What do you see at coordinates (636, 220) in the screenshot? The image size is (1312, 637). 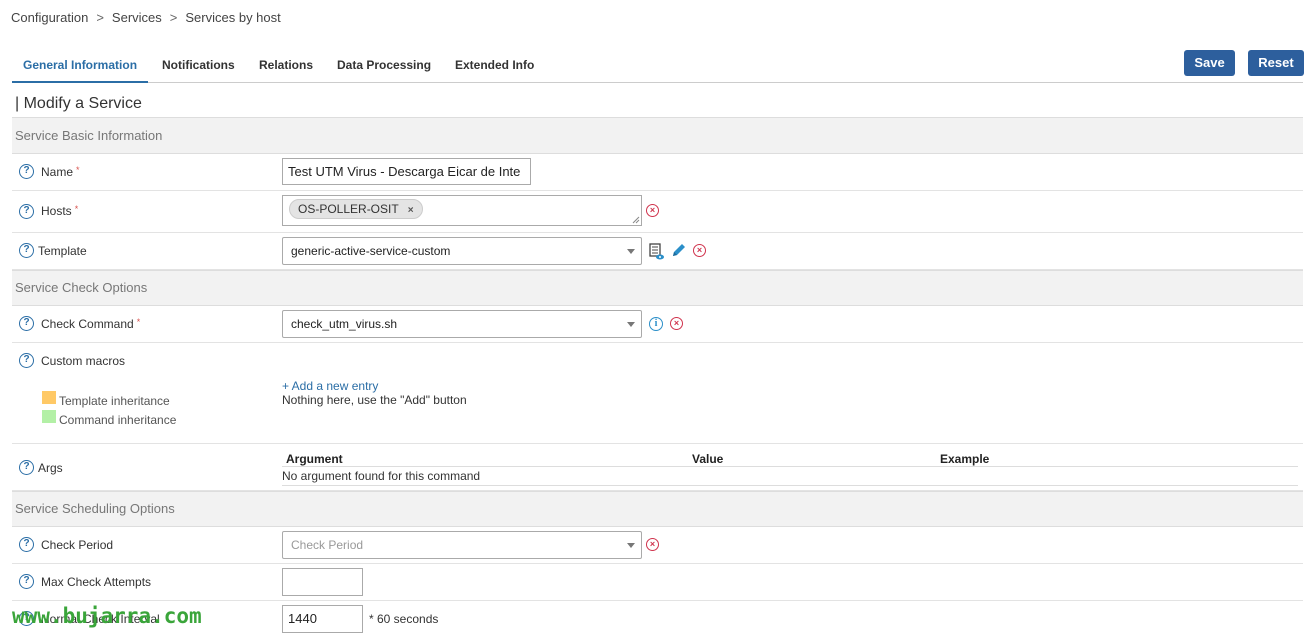 I see `resize-handle-icon` at bounding box center [636, 220].